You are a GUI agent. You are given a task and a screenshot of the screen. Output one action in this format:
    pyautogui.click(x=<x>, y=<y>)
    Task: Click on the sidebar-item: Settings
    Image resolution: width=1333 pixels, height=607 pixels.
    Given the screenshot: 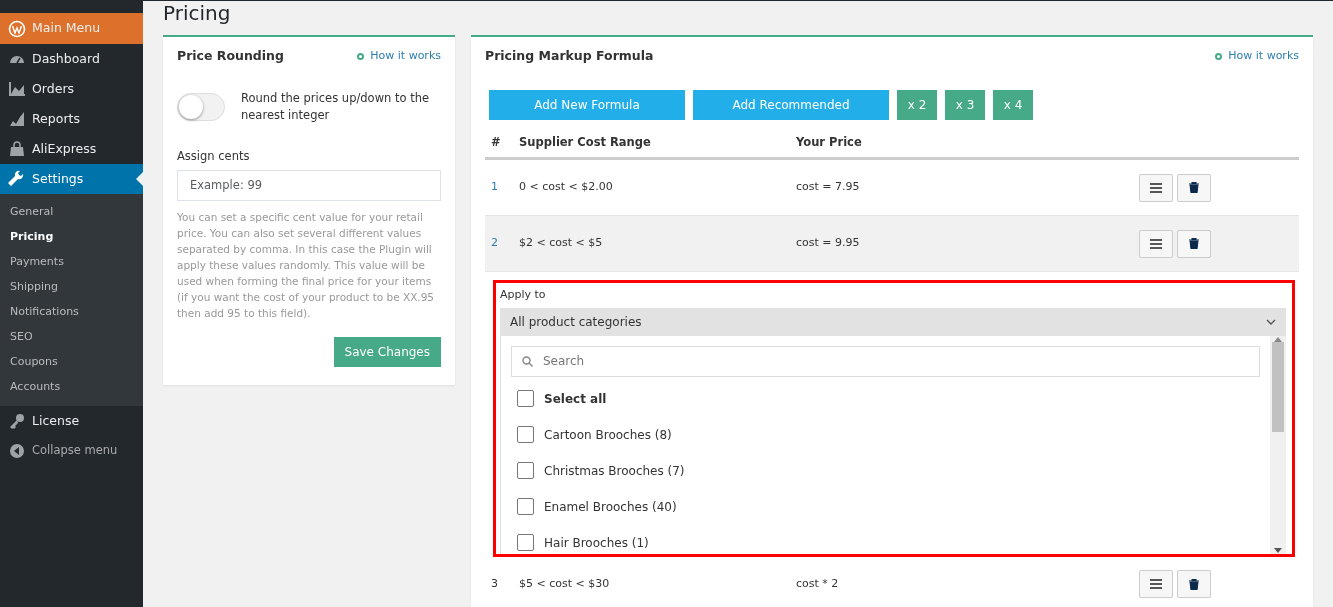 What is the action you would take?
    pyautogui.click(x=71, y=179)
    